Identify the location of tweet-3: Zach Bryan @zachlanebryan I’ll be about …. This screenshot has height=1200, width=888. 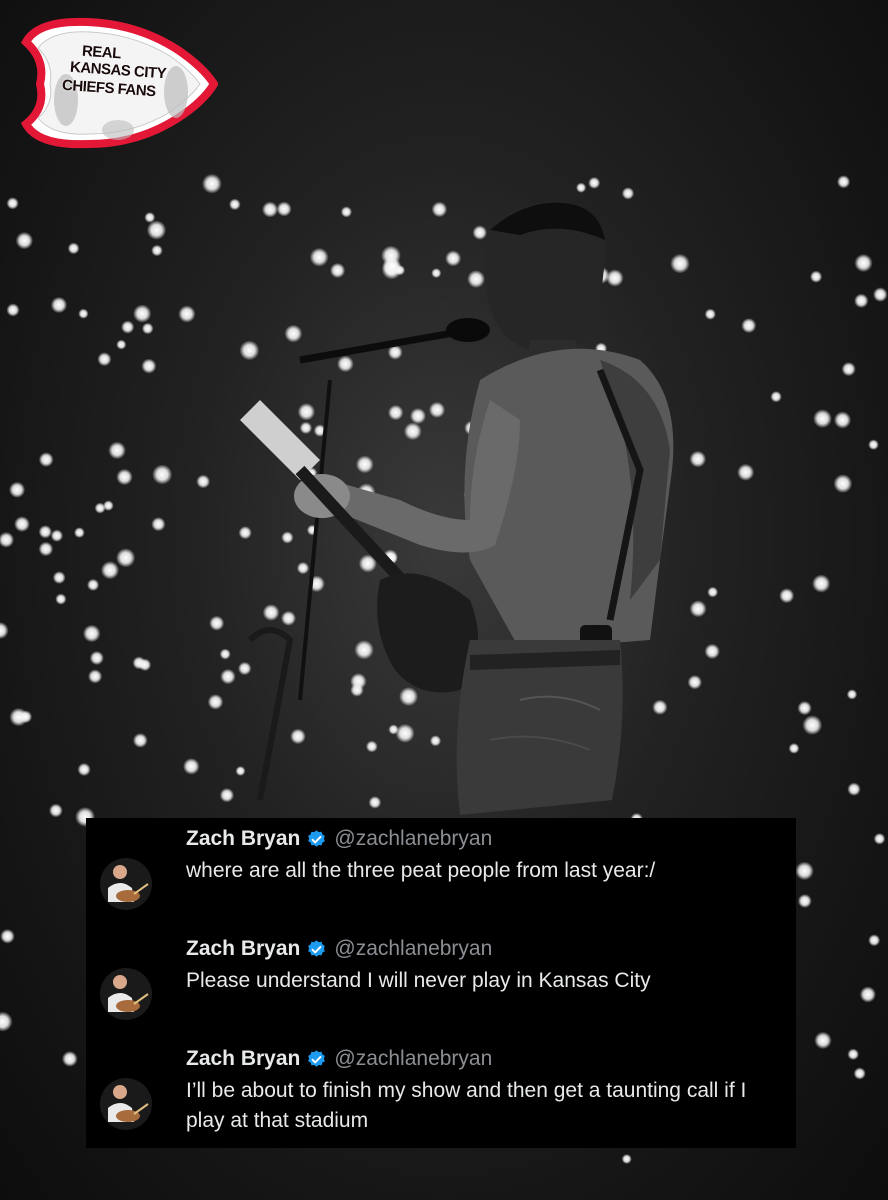
(441, 1090).